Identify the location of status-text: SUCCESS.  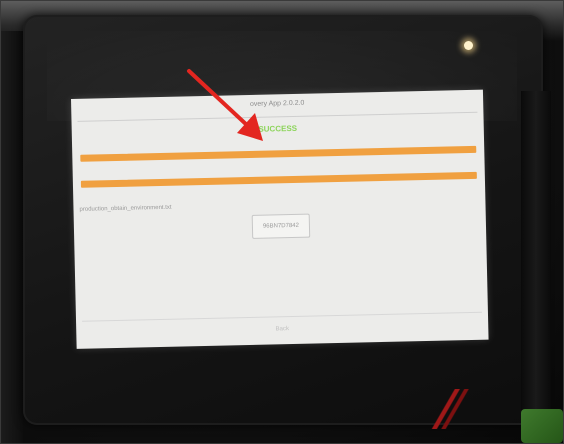
(278, 128).